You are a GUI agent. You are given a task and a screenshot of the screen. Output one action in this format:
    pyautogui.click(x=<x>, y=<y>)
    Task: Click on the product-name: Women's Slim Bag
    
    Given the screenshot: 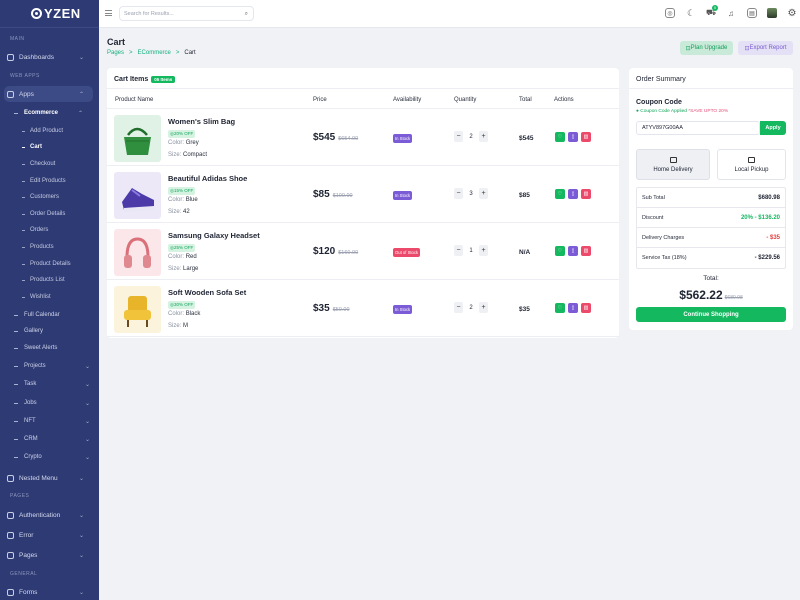 What is the action you would take?
    pyautogui.click(x=201, y=121)
    